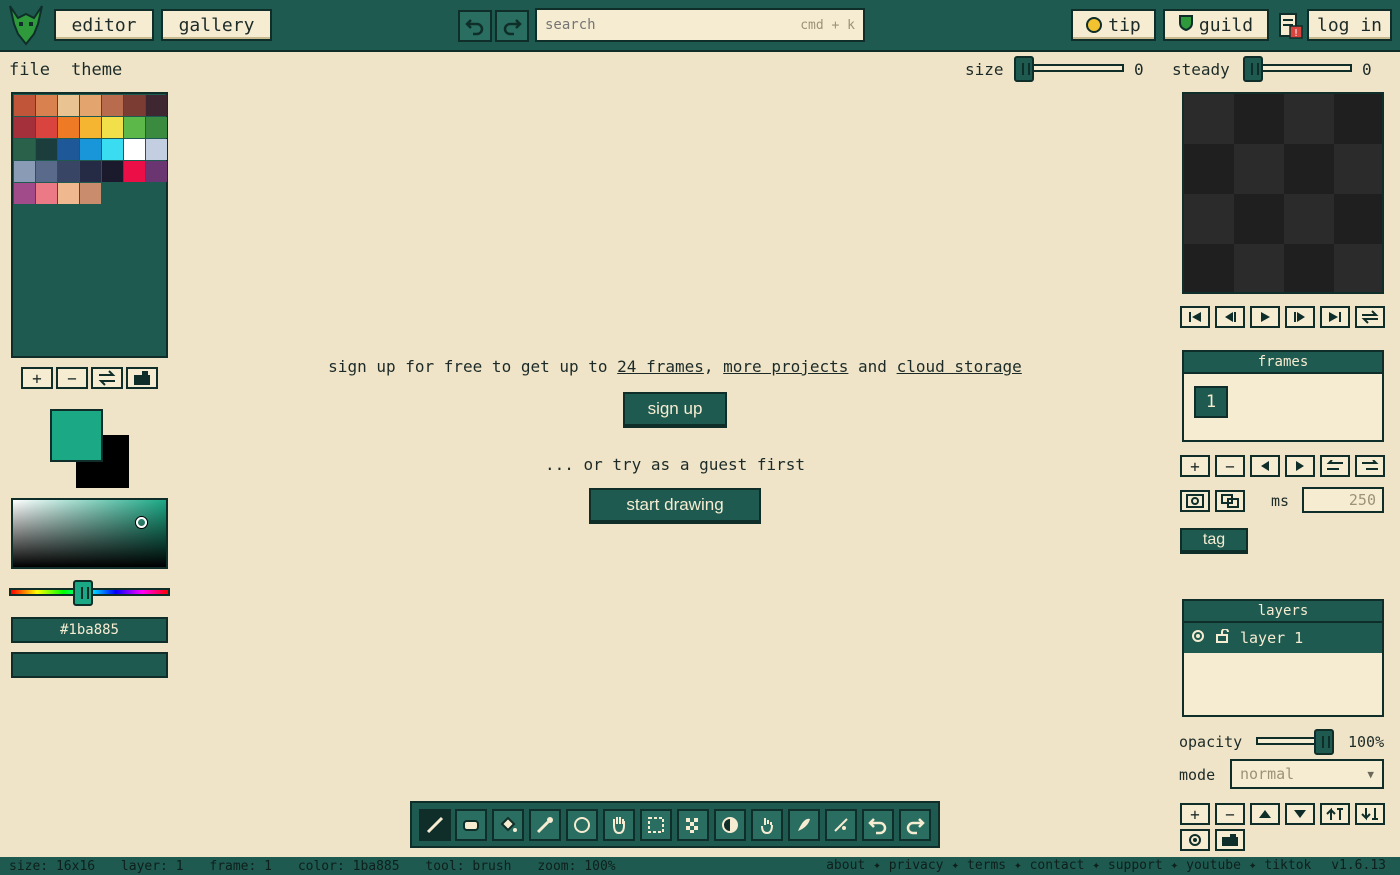 This screenshot has width=1400, height=875. Describe the element at coordinates (1291, 26) in the screenshot. I see `notification-icon: !` at that location.